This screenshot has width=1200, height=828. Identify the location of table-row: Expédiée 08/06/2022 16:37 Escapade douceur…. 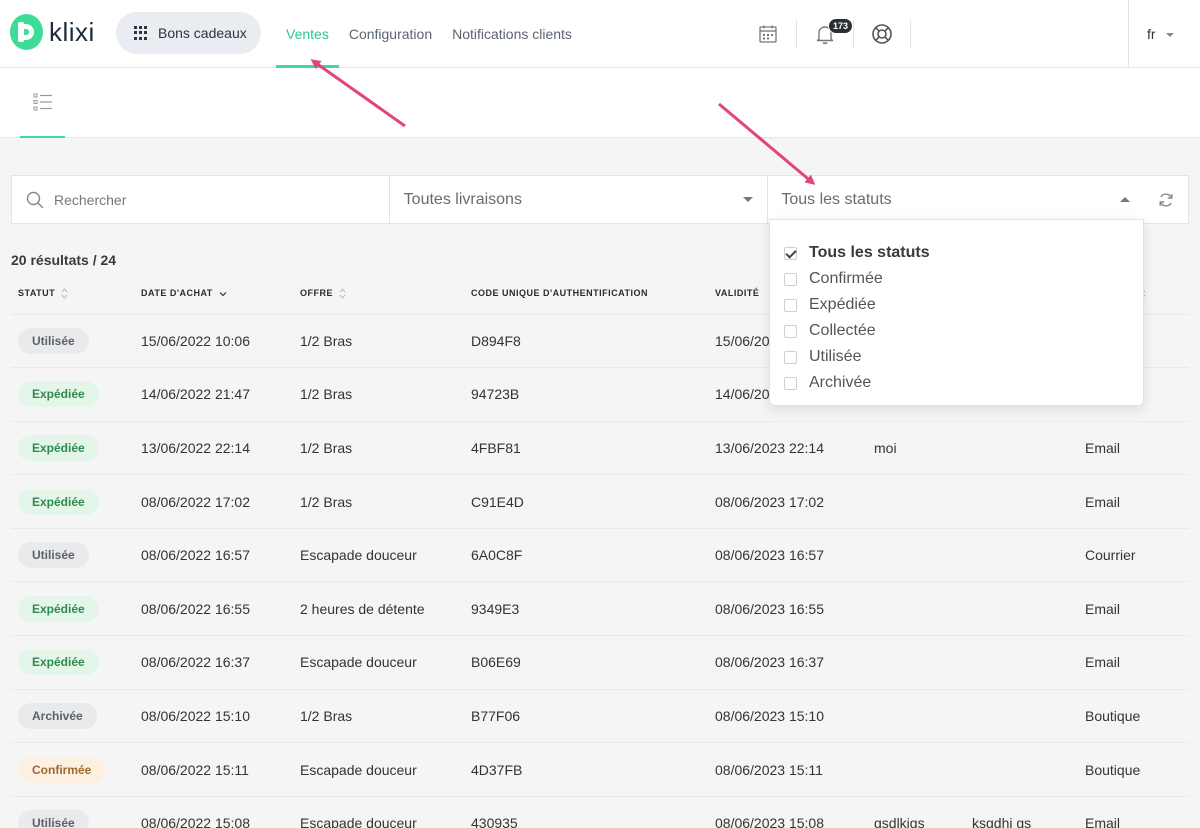
(600, 662).